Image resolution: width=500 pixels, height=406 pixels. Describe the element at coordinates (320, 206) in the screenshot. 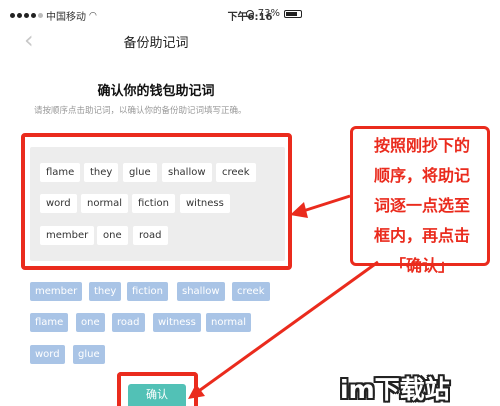

I see `arrow-to-selected-area` at that location.